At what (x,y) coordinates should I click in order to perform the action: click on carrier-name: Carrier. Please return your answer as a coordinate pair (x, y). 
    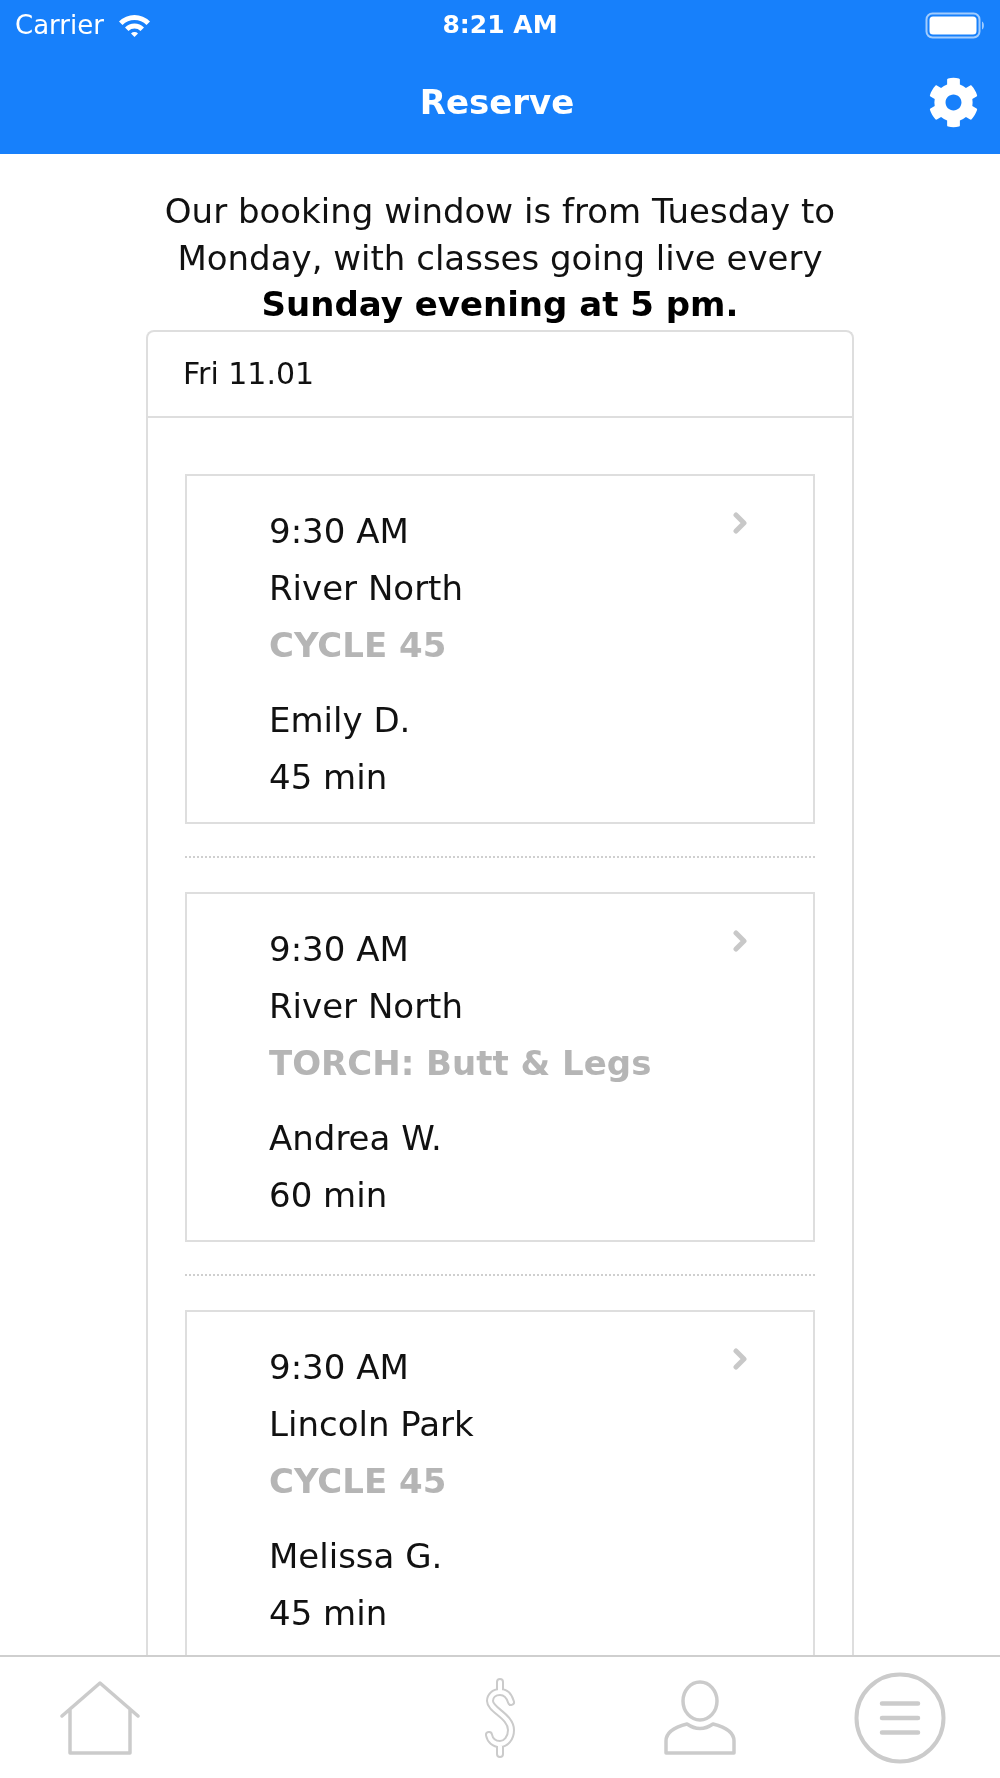
    Looking at the image, I should click on (59, 25).